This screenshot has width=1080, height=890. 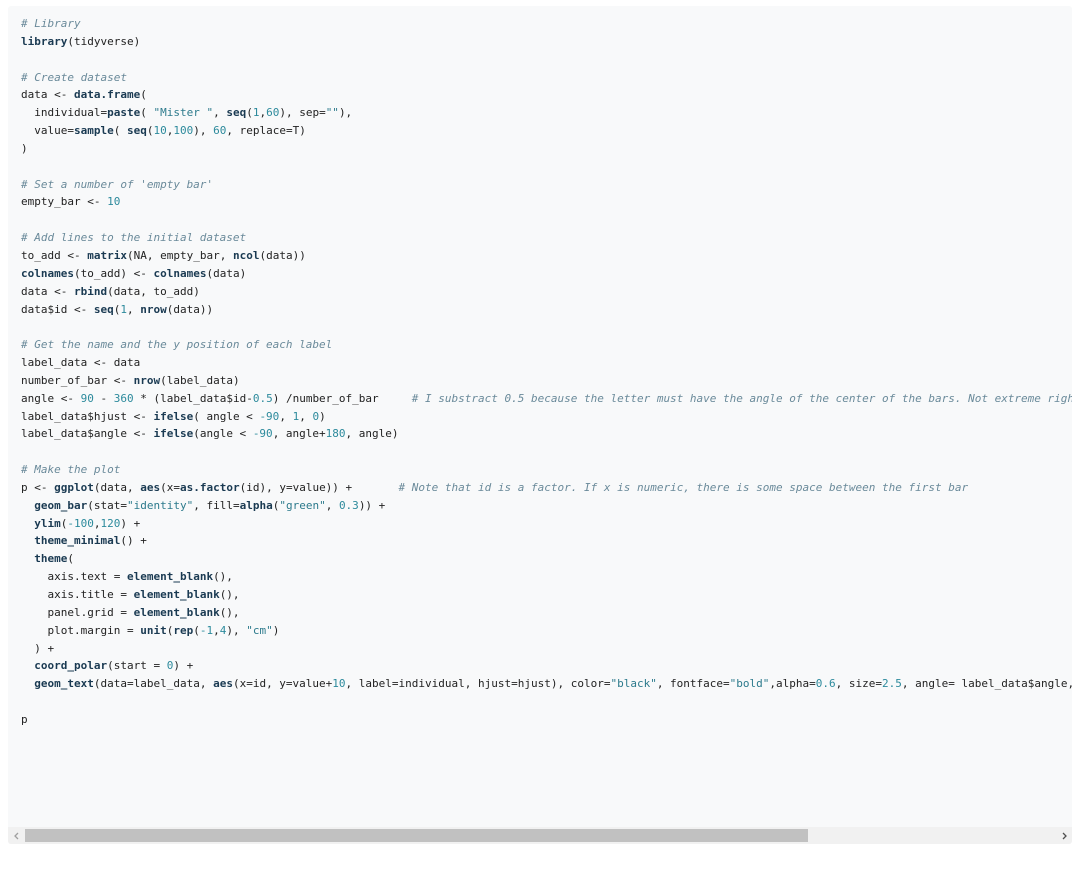 What do you see at coordinates (113, 273) in the screenshot?
I see `code-text: (to_add) <-` at bounding box center [113, 273].